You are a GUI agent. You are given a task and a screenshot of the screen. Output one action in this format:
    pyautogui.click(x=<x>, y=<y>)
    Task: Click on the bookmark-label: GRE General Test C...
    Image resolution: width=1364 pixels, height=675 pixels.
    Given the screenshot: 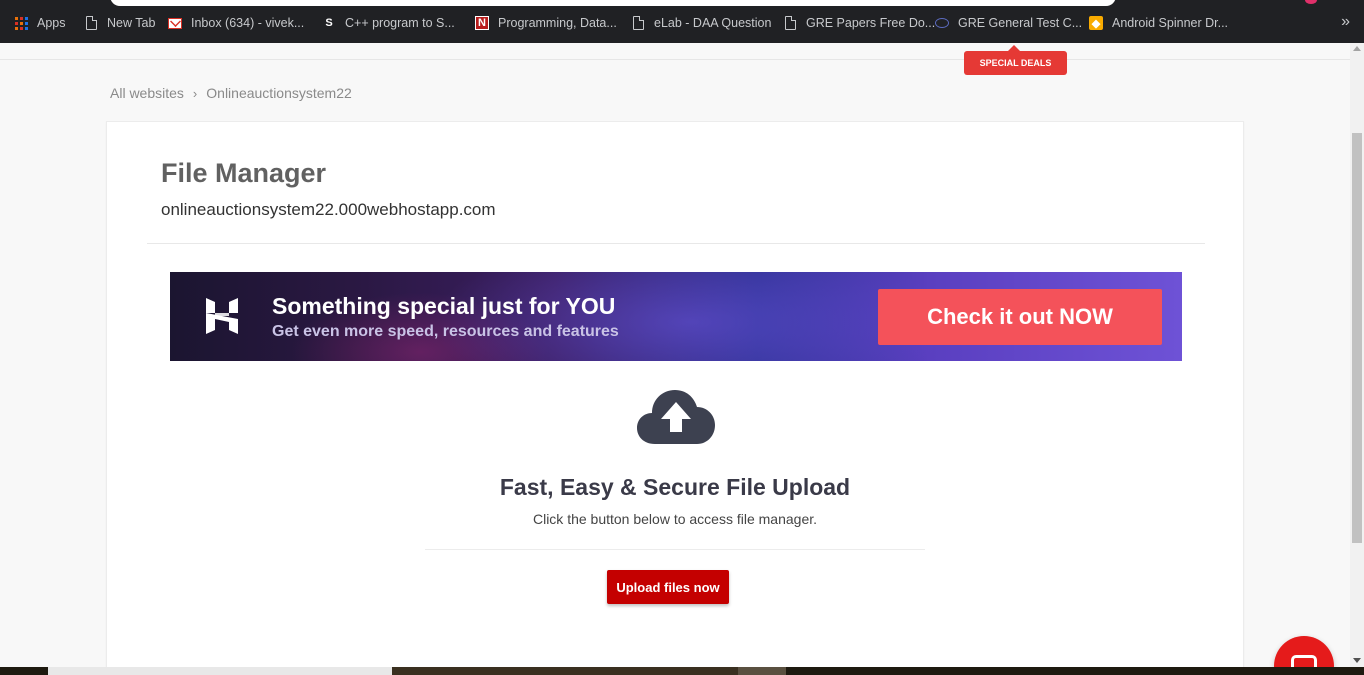 What is the action you would take?
    pyautogui.click(x=1020, y=23)
    